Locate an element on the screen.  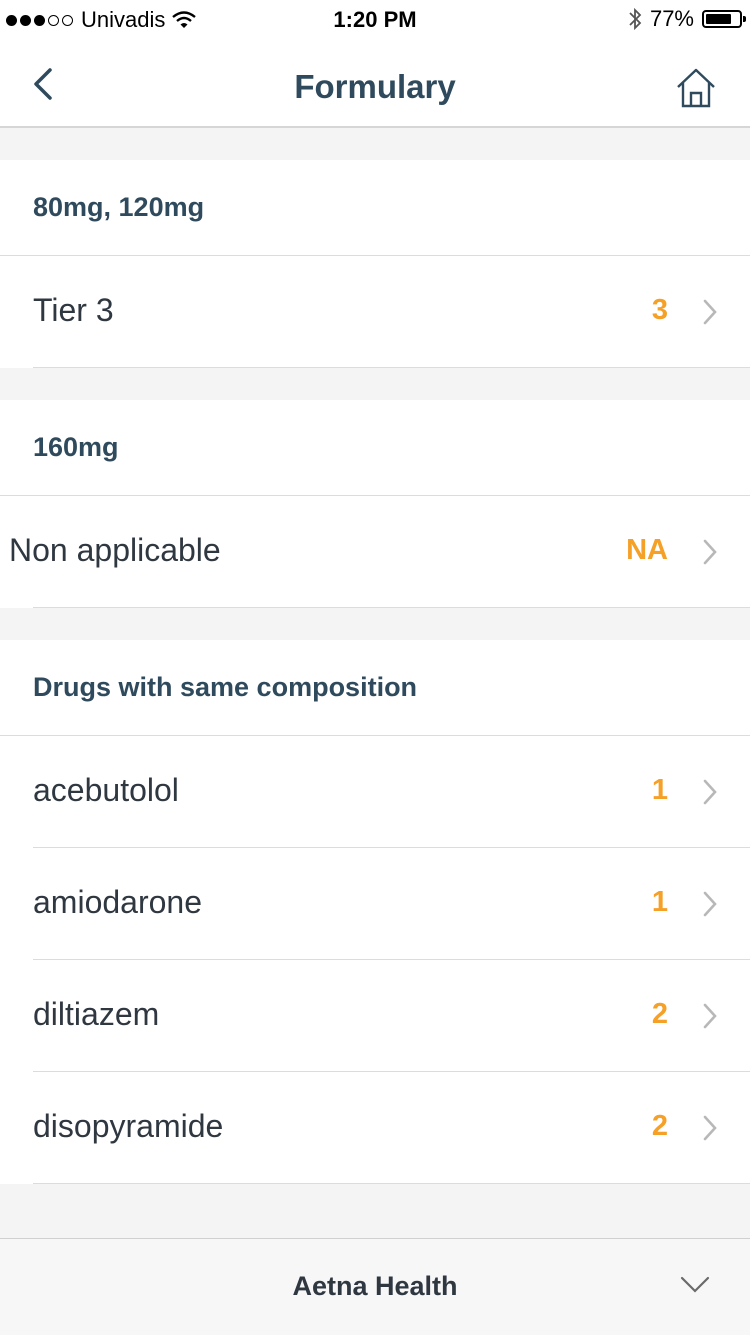
section-header: 80mg, 120mg is located at coordinates (375, 208).